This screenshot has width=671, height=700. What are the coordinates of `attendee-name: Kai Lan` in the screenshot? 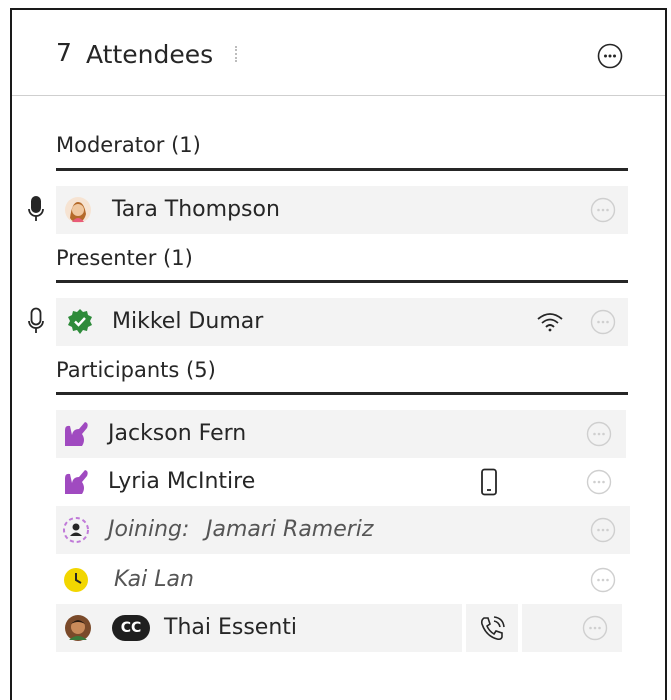 It's located at (154, 579).